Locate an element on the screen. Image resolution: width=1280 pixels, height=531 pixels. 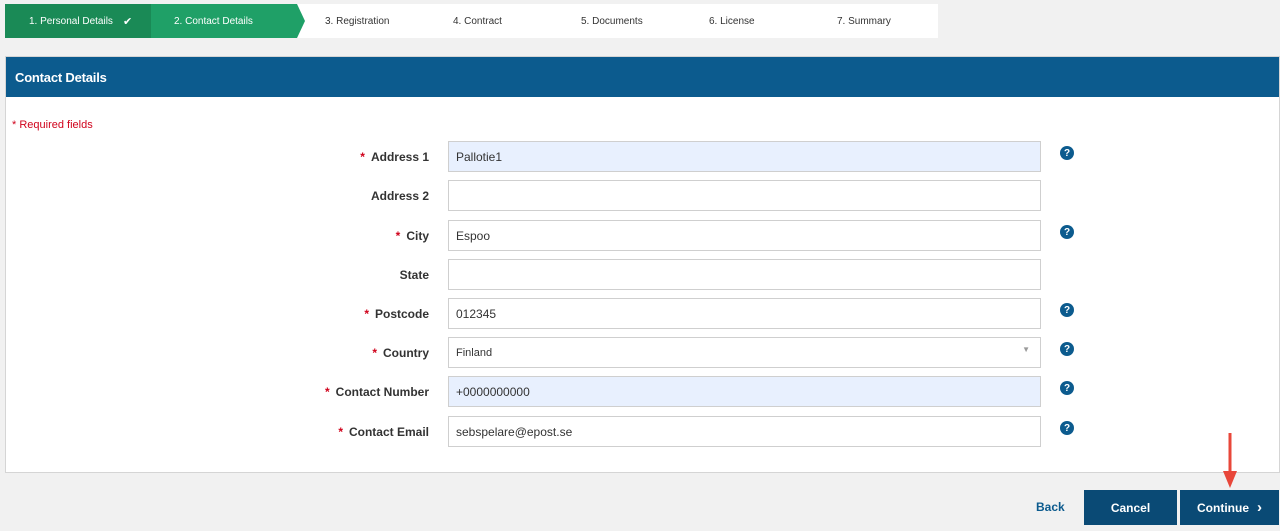
step-license: 6. License is located at coordinates (745, 21).